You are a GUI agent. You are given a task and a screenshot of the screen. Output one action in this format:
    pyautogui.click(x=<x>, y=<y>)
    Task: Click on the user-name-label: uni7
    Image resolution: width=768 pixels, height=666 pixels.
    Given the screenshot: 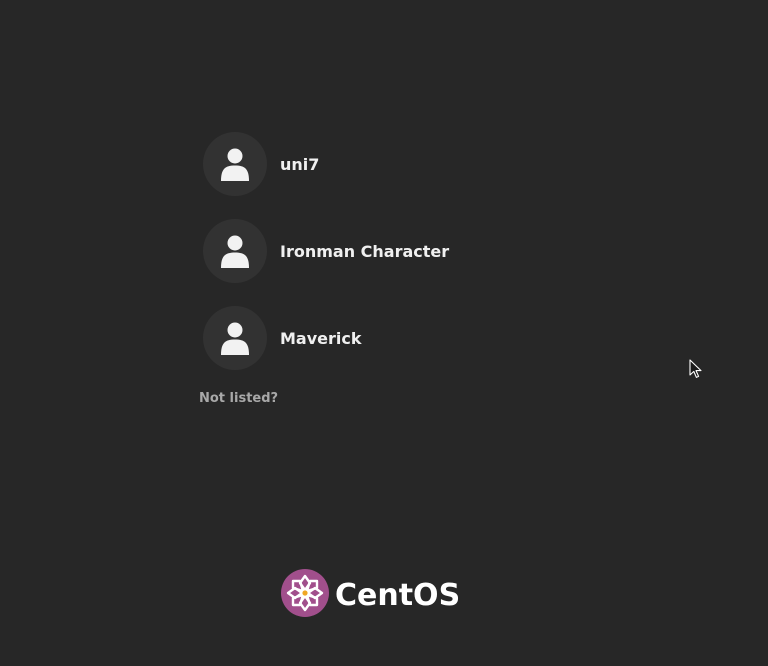 What is the action you would take?
    pyautogui.click(x=300, y=164)
    